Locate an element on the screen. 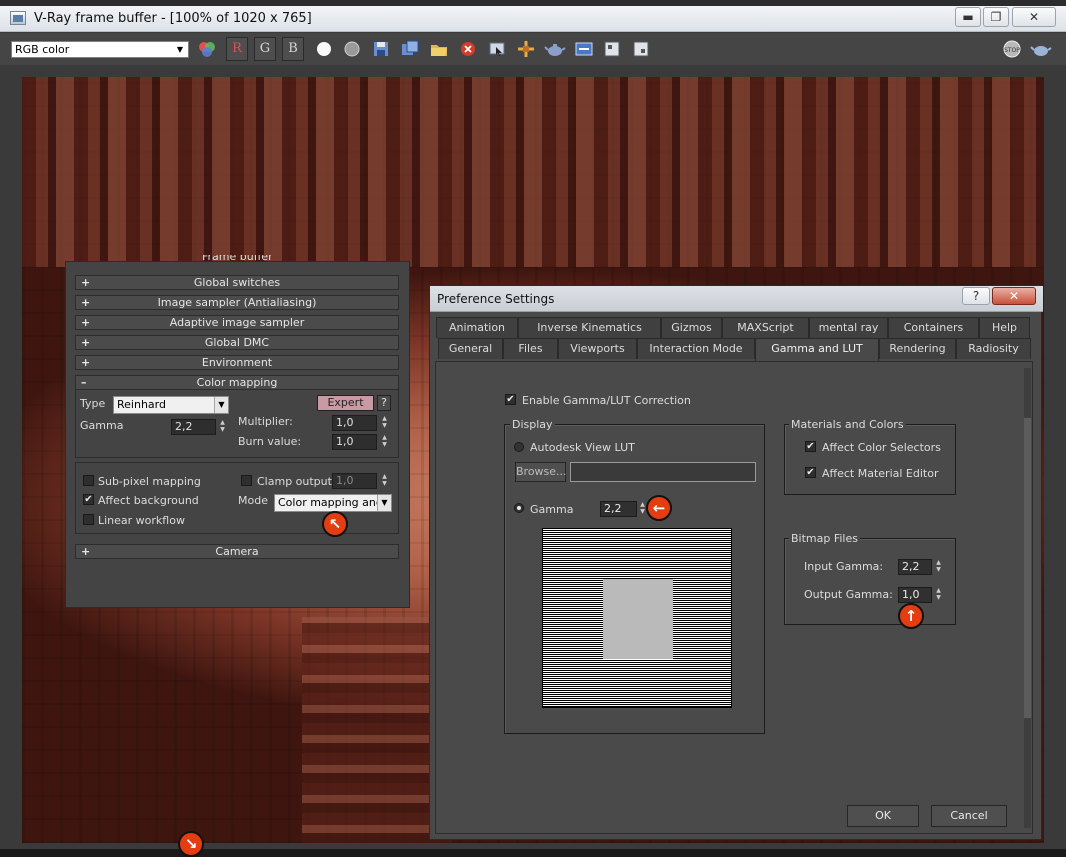 Image resolution: width=1066 pixels, height=857 pixels. save-icon is located at coordinates (381, 49).